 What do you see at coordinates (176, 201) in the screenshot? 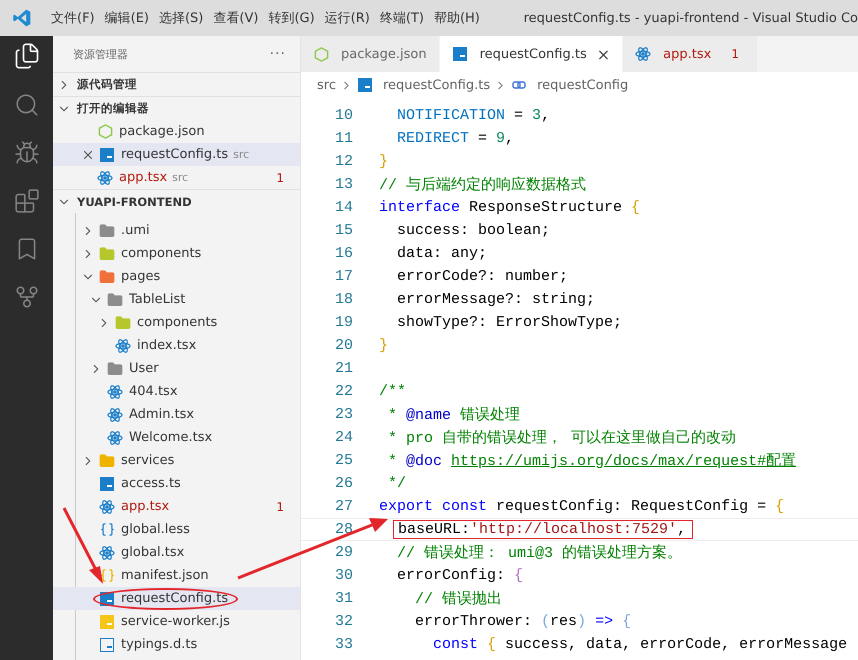
I see `section-header: YUAPI-FRONTEND` at bounding box center [176, 201].